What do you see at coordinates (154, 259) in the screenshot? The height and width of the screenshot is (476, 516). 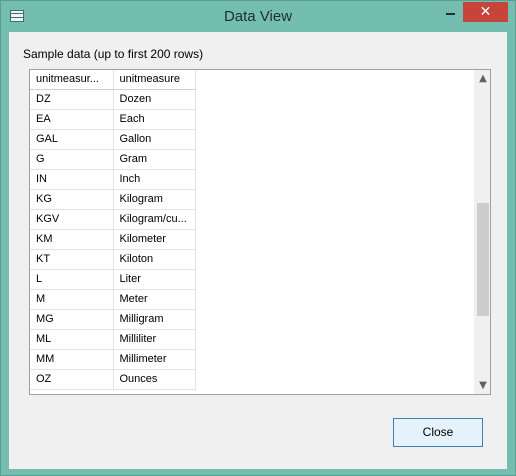 I see `cell-unitmeasure: Kiloton` at bounding box center [154, 259].